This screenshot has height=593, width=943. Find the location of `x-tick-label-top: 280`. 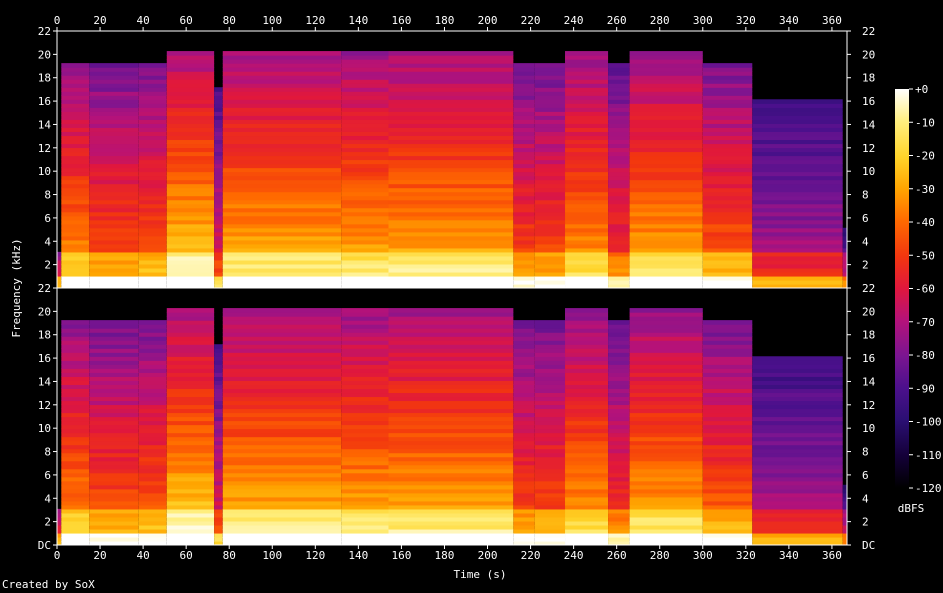

x-tick-label-top: 280 is located at coordinates (660, 20).